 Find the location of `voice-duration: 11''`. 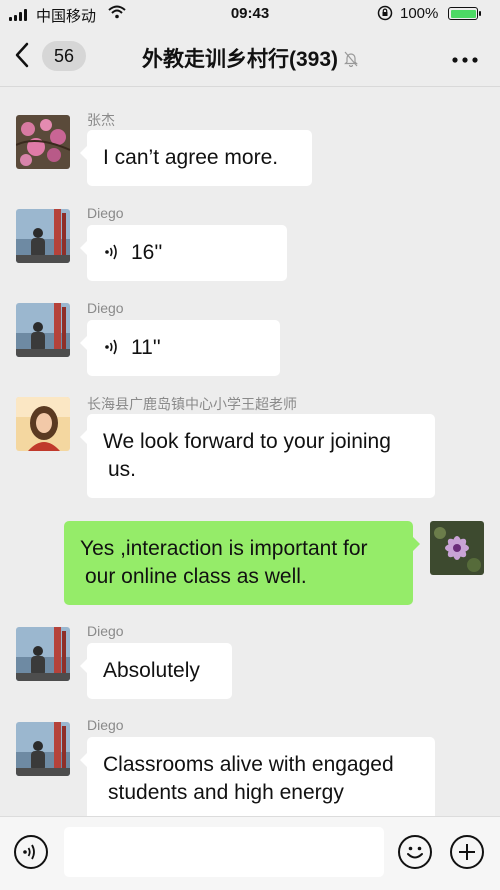

voice-duration: 11'' is located at coordinates (146, 347).